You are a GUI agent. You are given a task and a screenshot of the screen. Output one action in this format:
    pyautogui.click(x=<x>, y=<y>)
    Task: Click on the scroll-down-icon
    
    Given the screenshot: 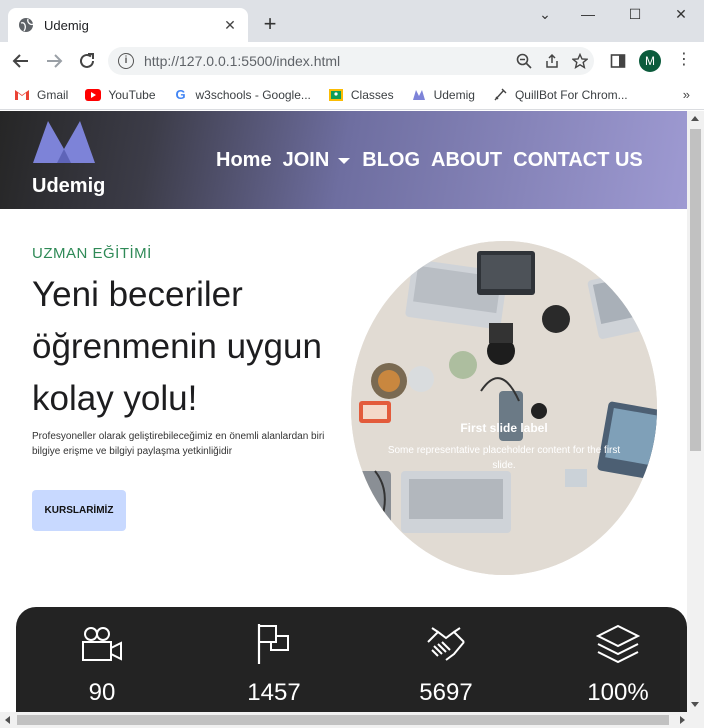 What is the action you would take?
    pyautogui.click(x=695, y=704)
    